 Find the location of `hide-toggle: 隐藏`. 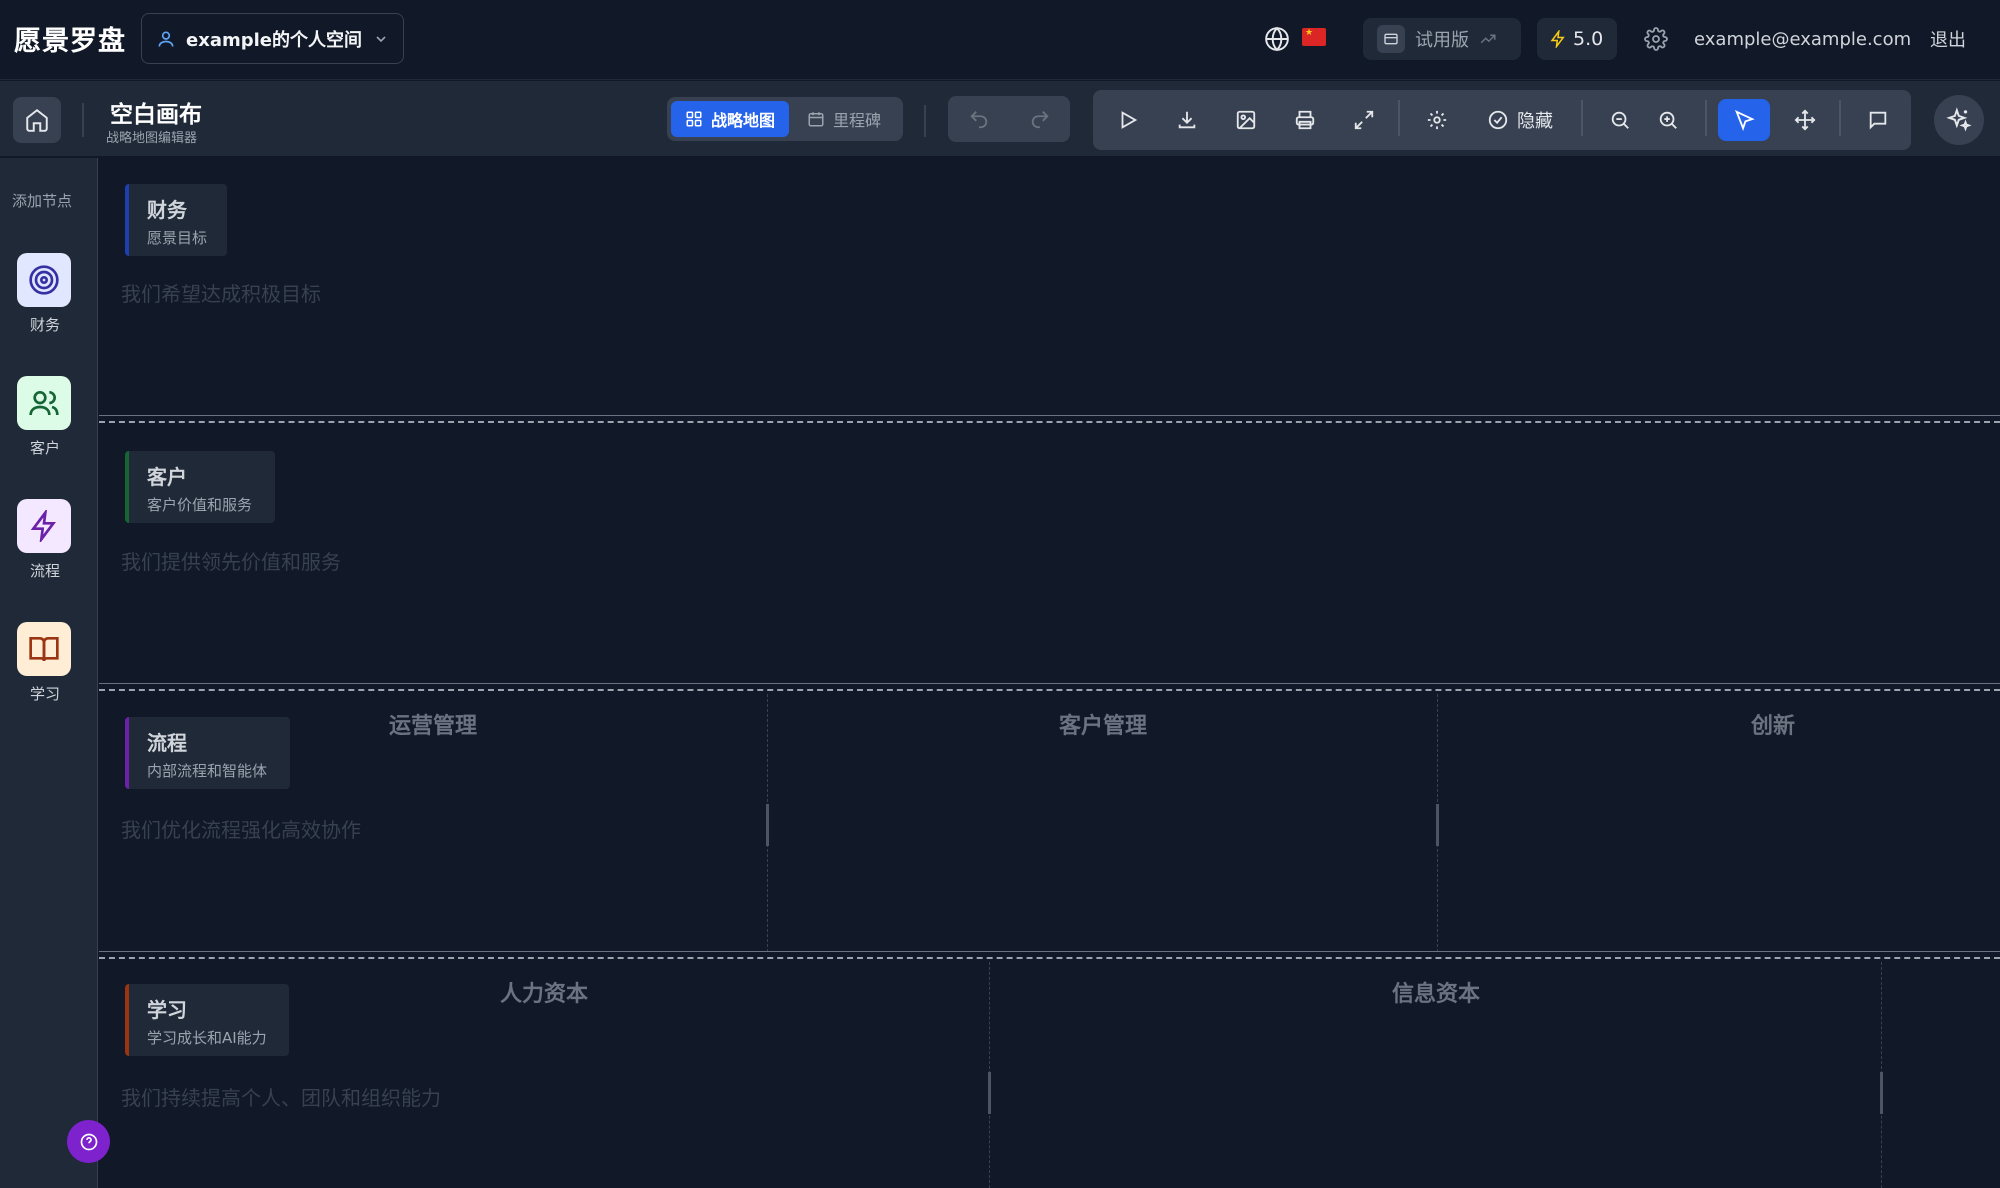

hide-toggle: 隐藏 is located at coordinates (1520, 120).